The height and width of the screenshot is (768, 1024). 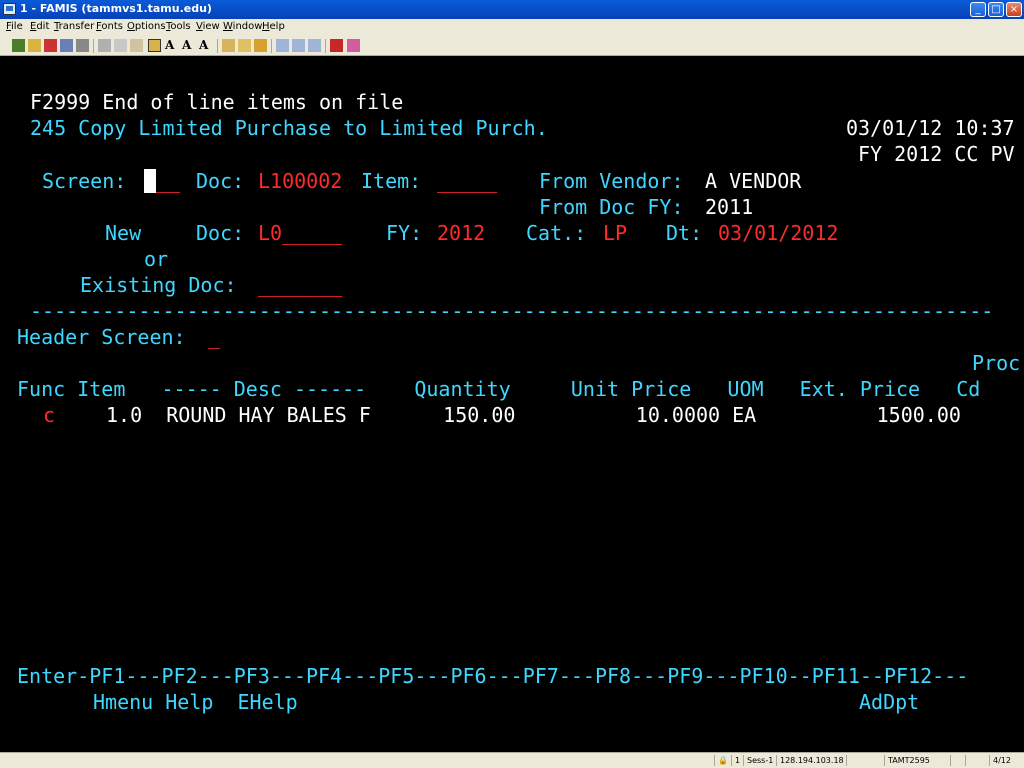 I want to click on print-icon, so click(x=82, y=45).